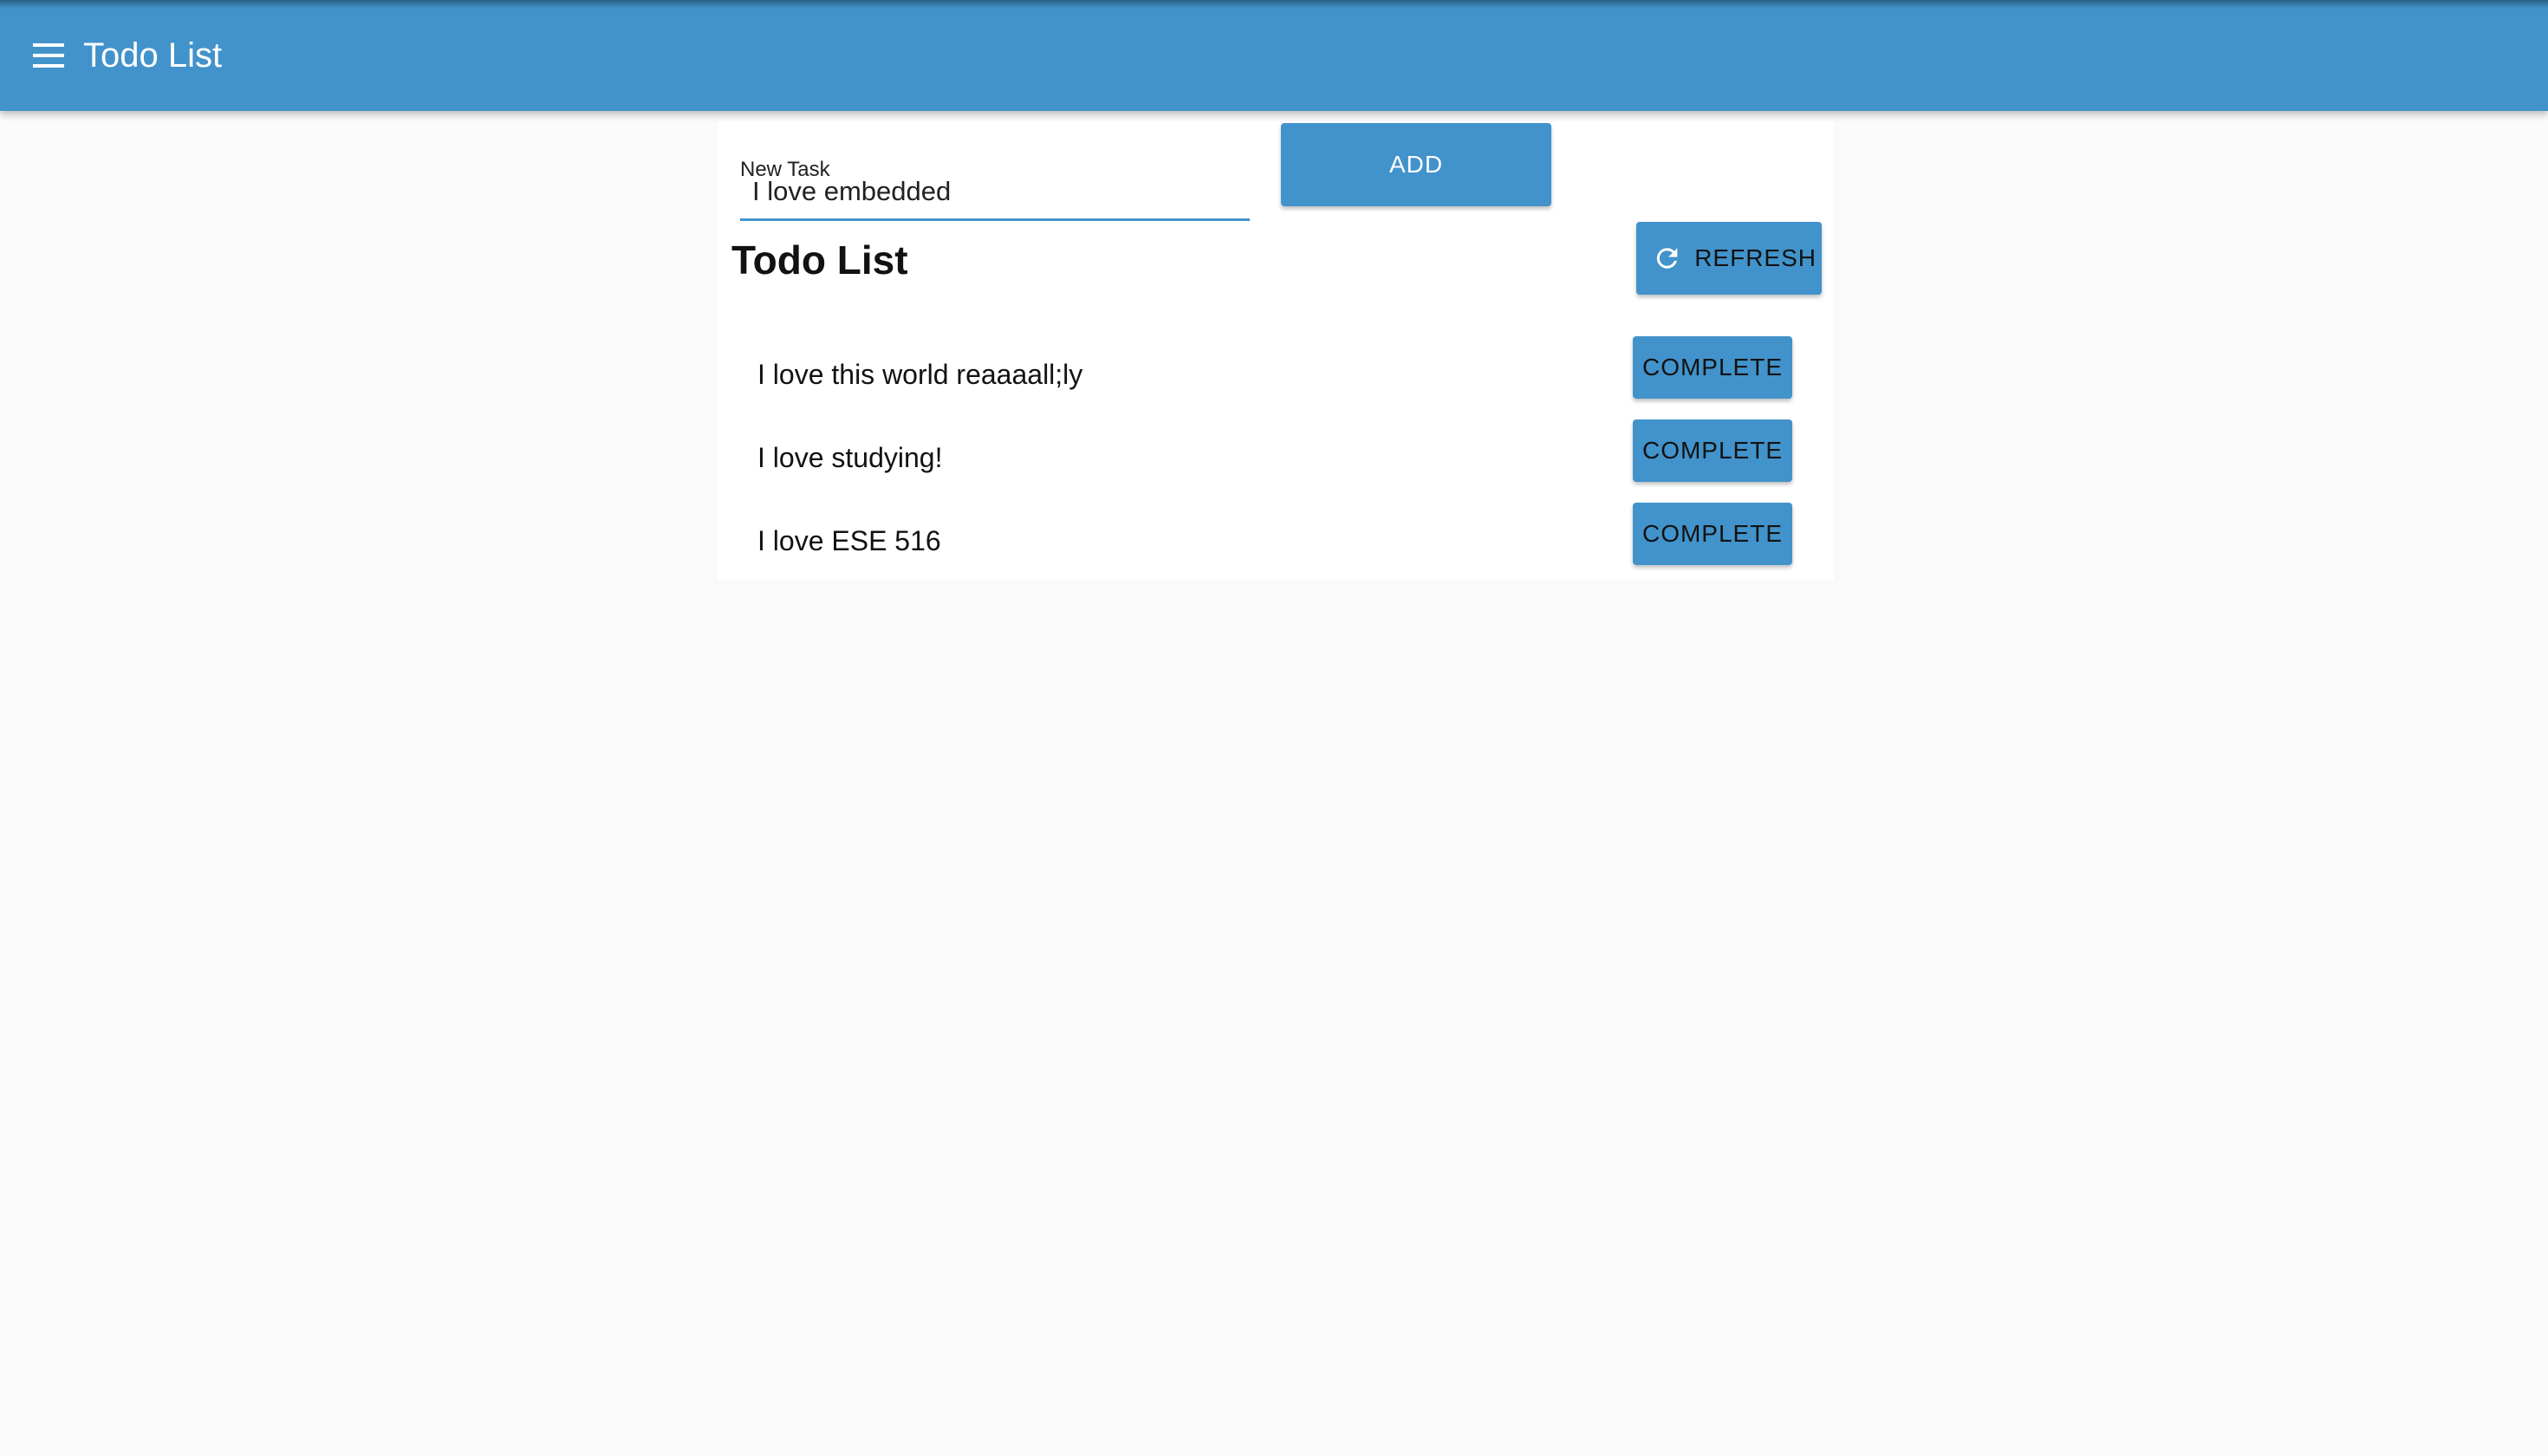  I want to click on refresh-icon, so click(1667, 258).